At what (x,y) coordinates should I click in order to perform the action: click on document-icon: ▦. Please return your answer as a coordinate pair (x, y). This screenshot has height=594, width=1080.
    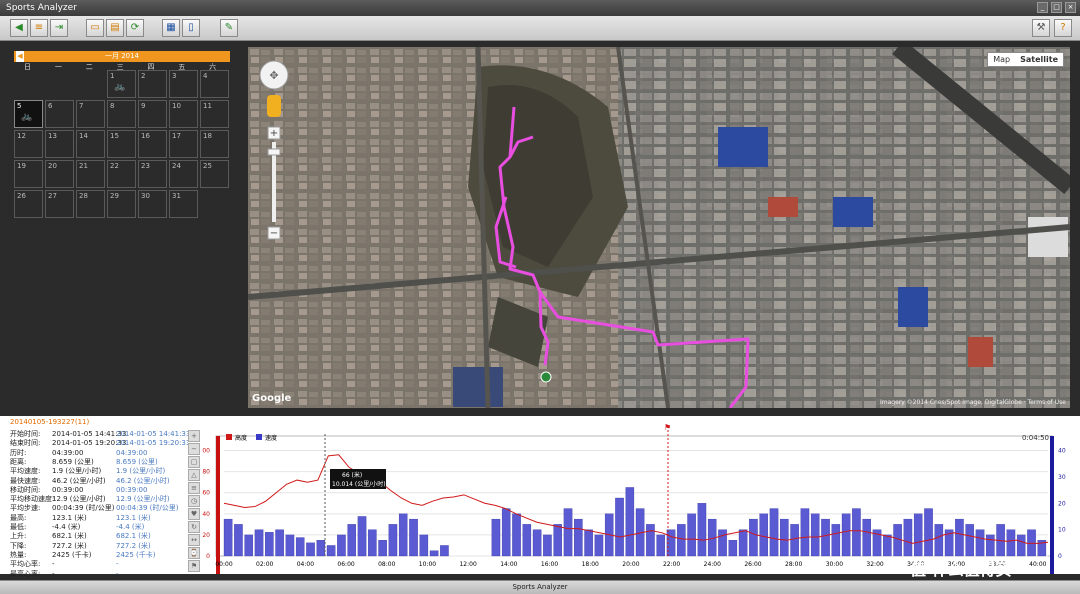
    Looking at the image, I should click on (171, 28).